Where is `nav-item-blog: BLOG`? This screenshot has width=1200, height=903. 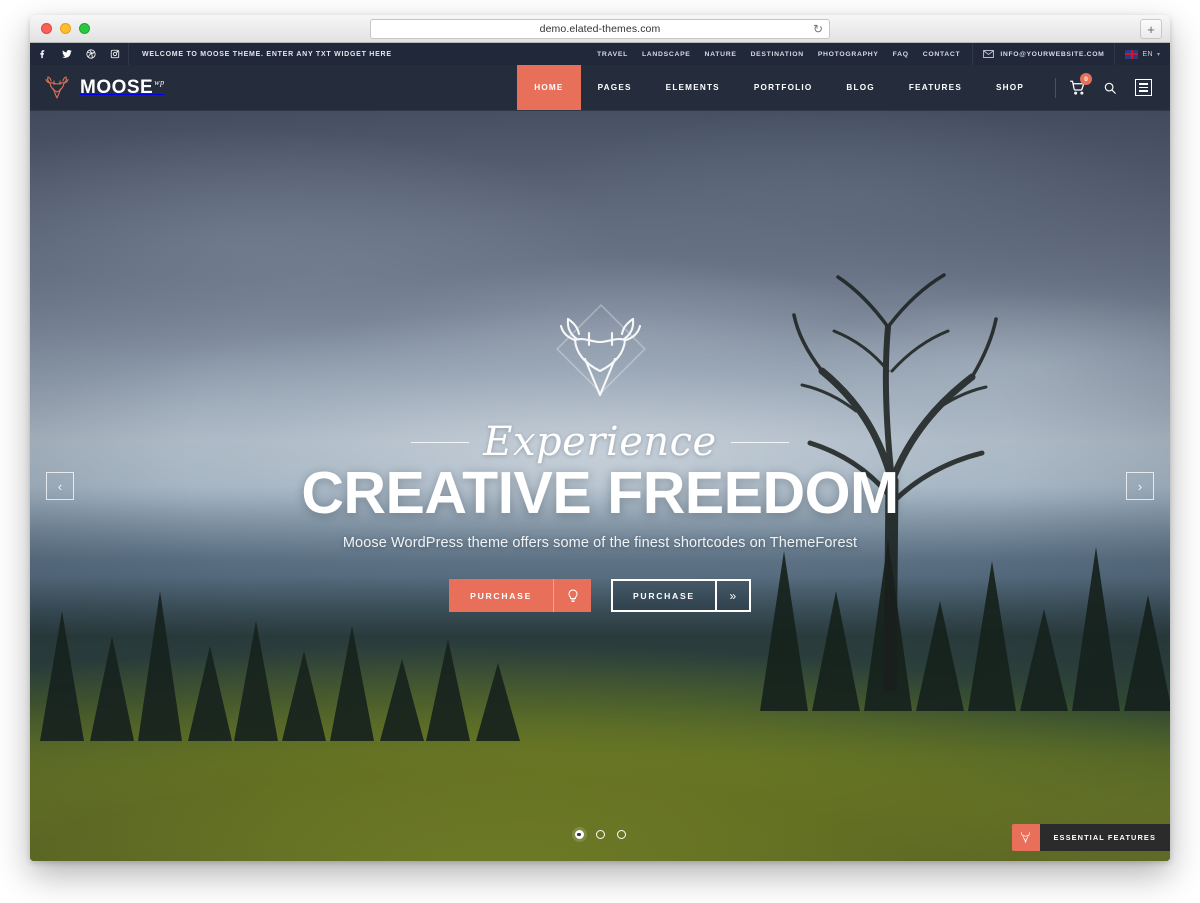 nav-item-blog: BLOG is located at coordinates (860, 87).